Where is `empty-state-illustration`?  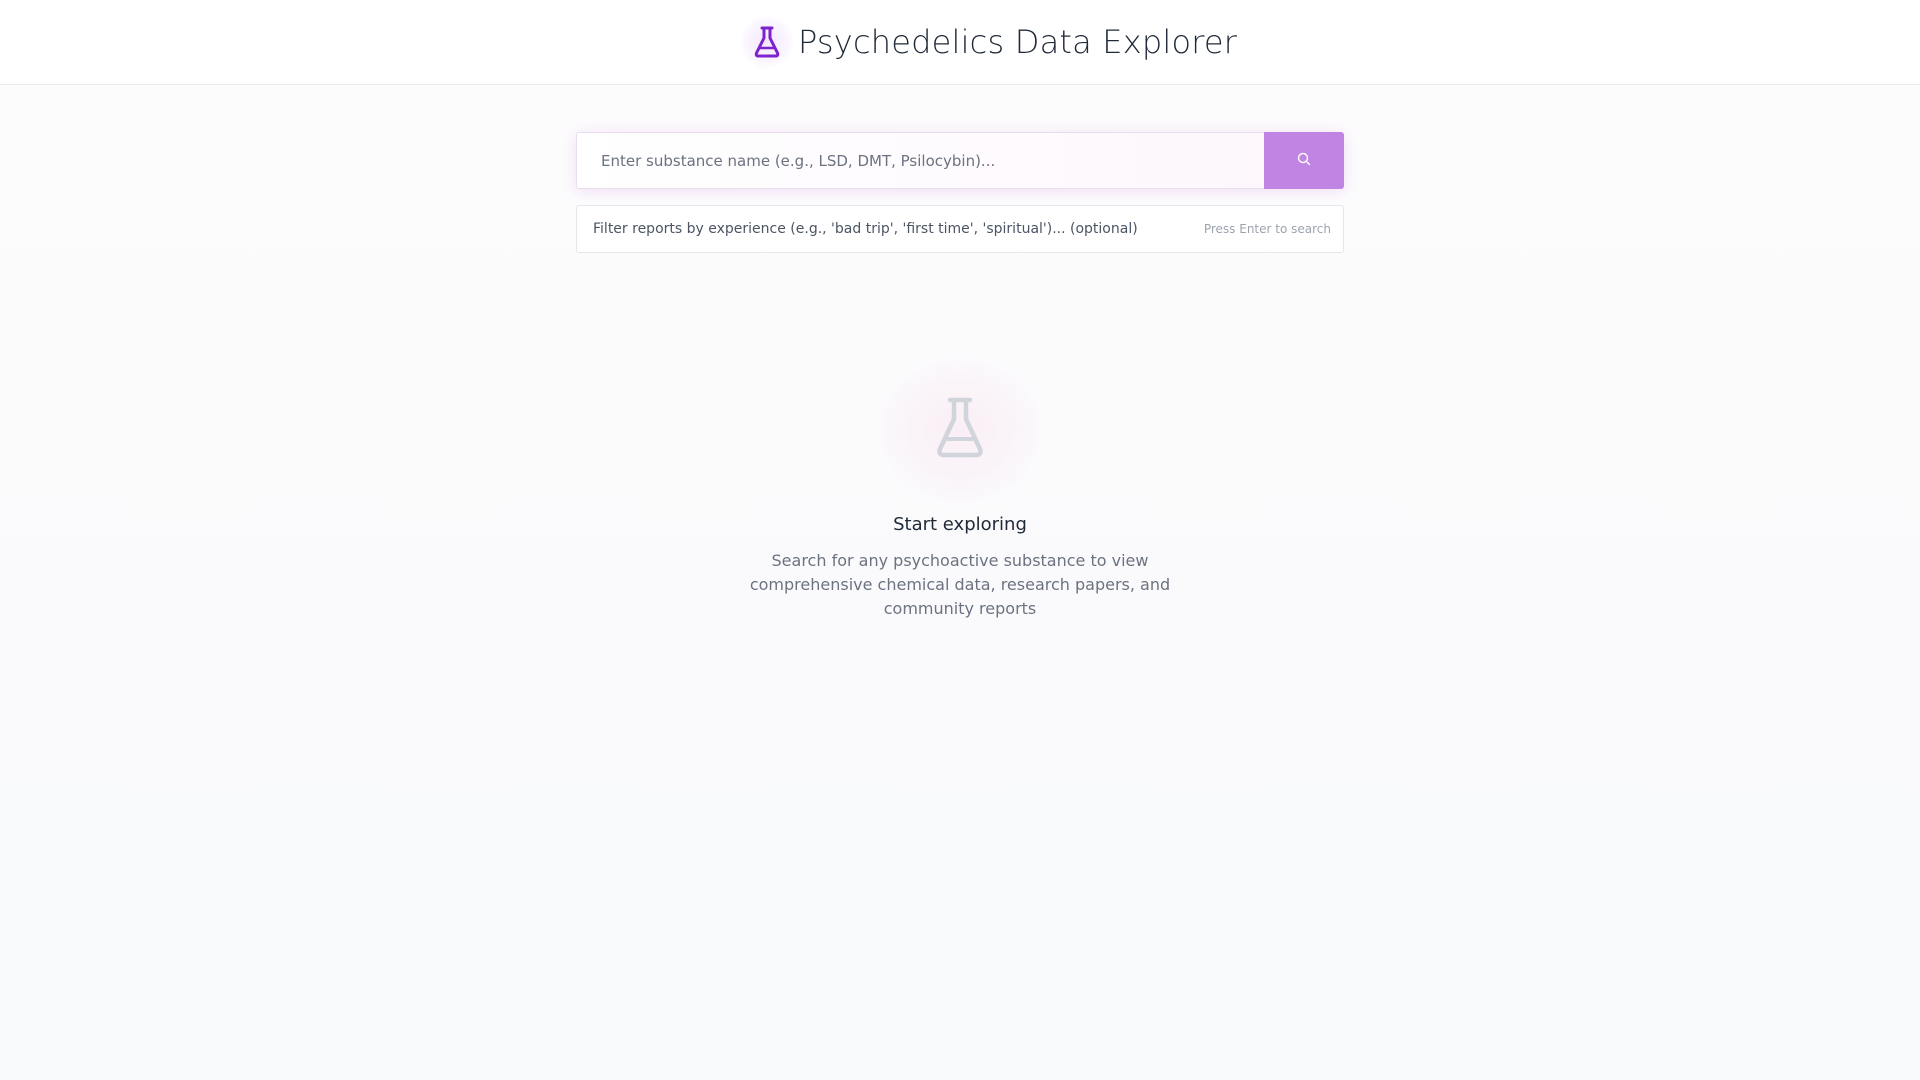
empty-state-illustration is located at coordinates (960, 430).